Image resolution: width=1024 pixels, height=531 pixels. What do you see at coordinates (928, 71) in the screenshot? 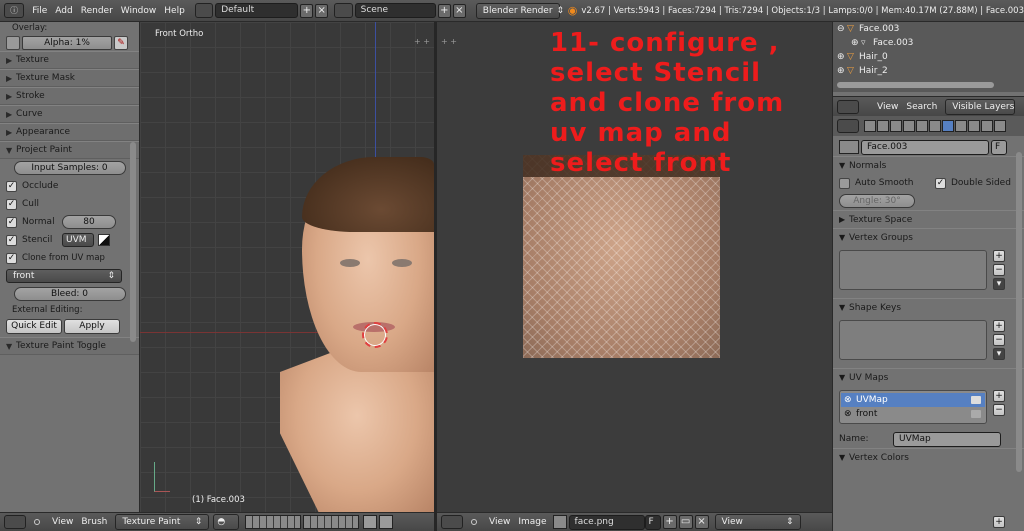
I see `outliner-item: ⊕ ▽ Hair_2` at bounding box center [928, 71].